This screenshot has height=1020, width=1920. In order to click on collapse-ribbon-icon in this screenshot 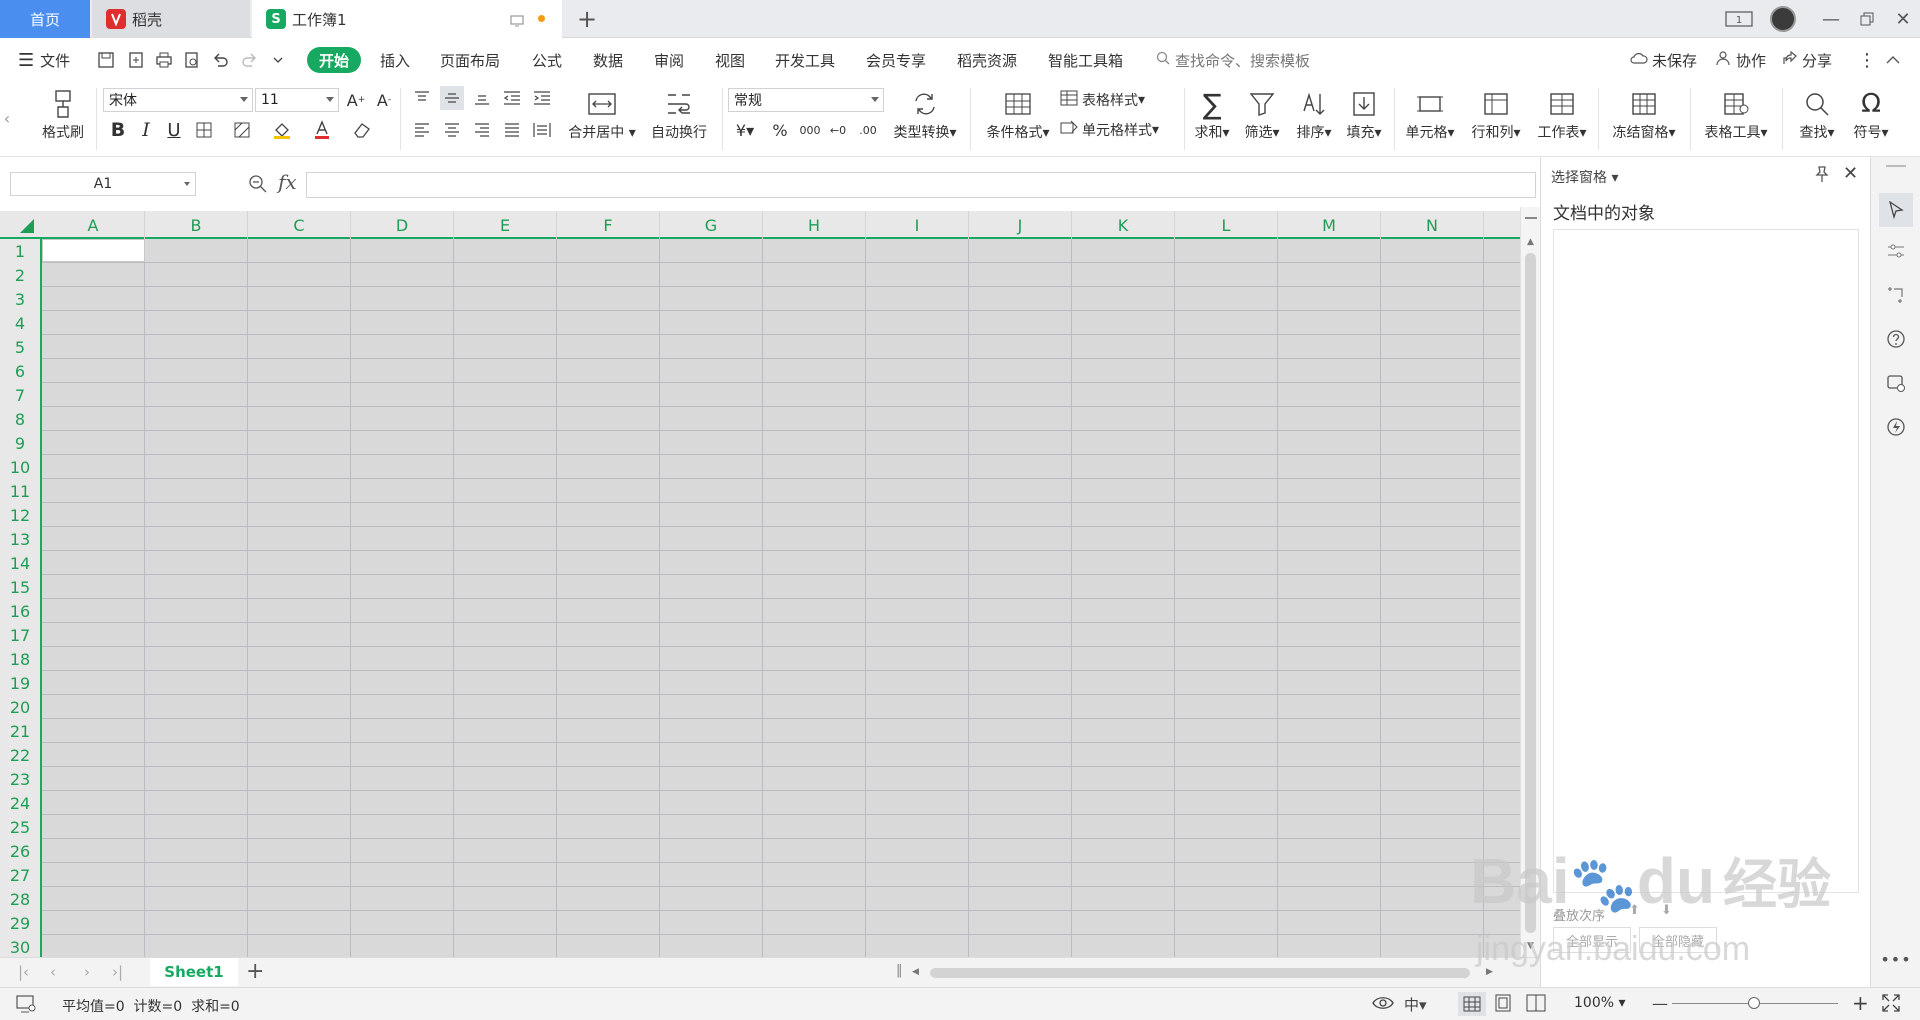, I will do `click(1893, 60)`.